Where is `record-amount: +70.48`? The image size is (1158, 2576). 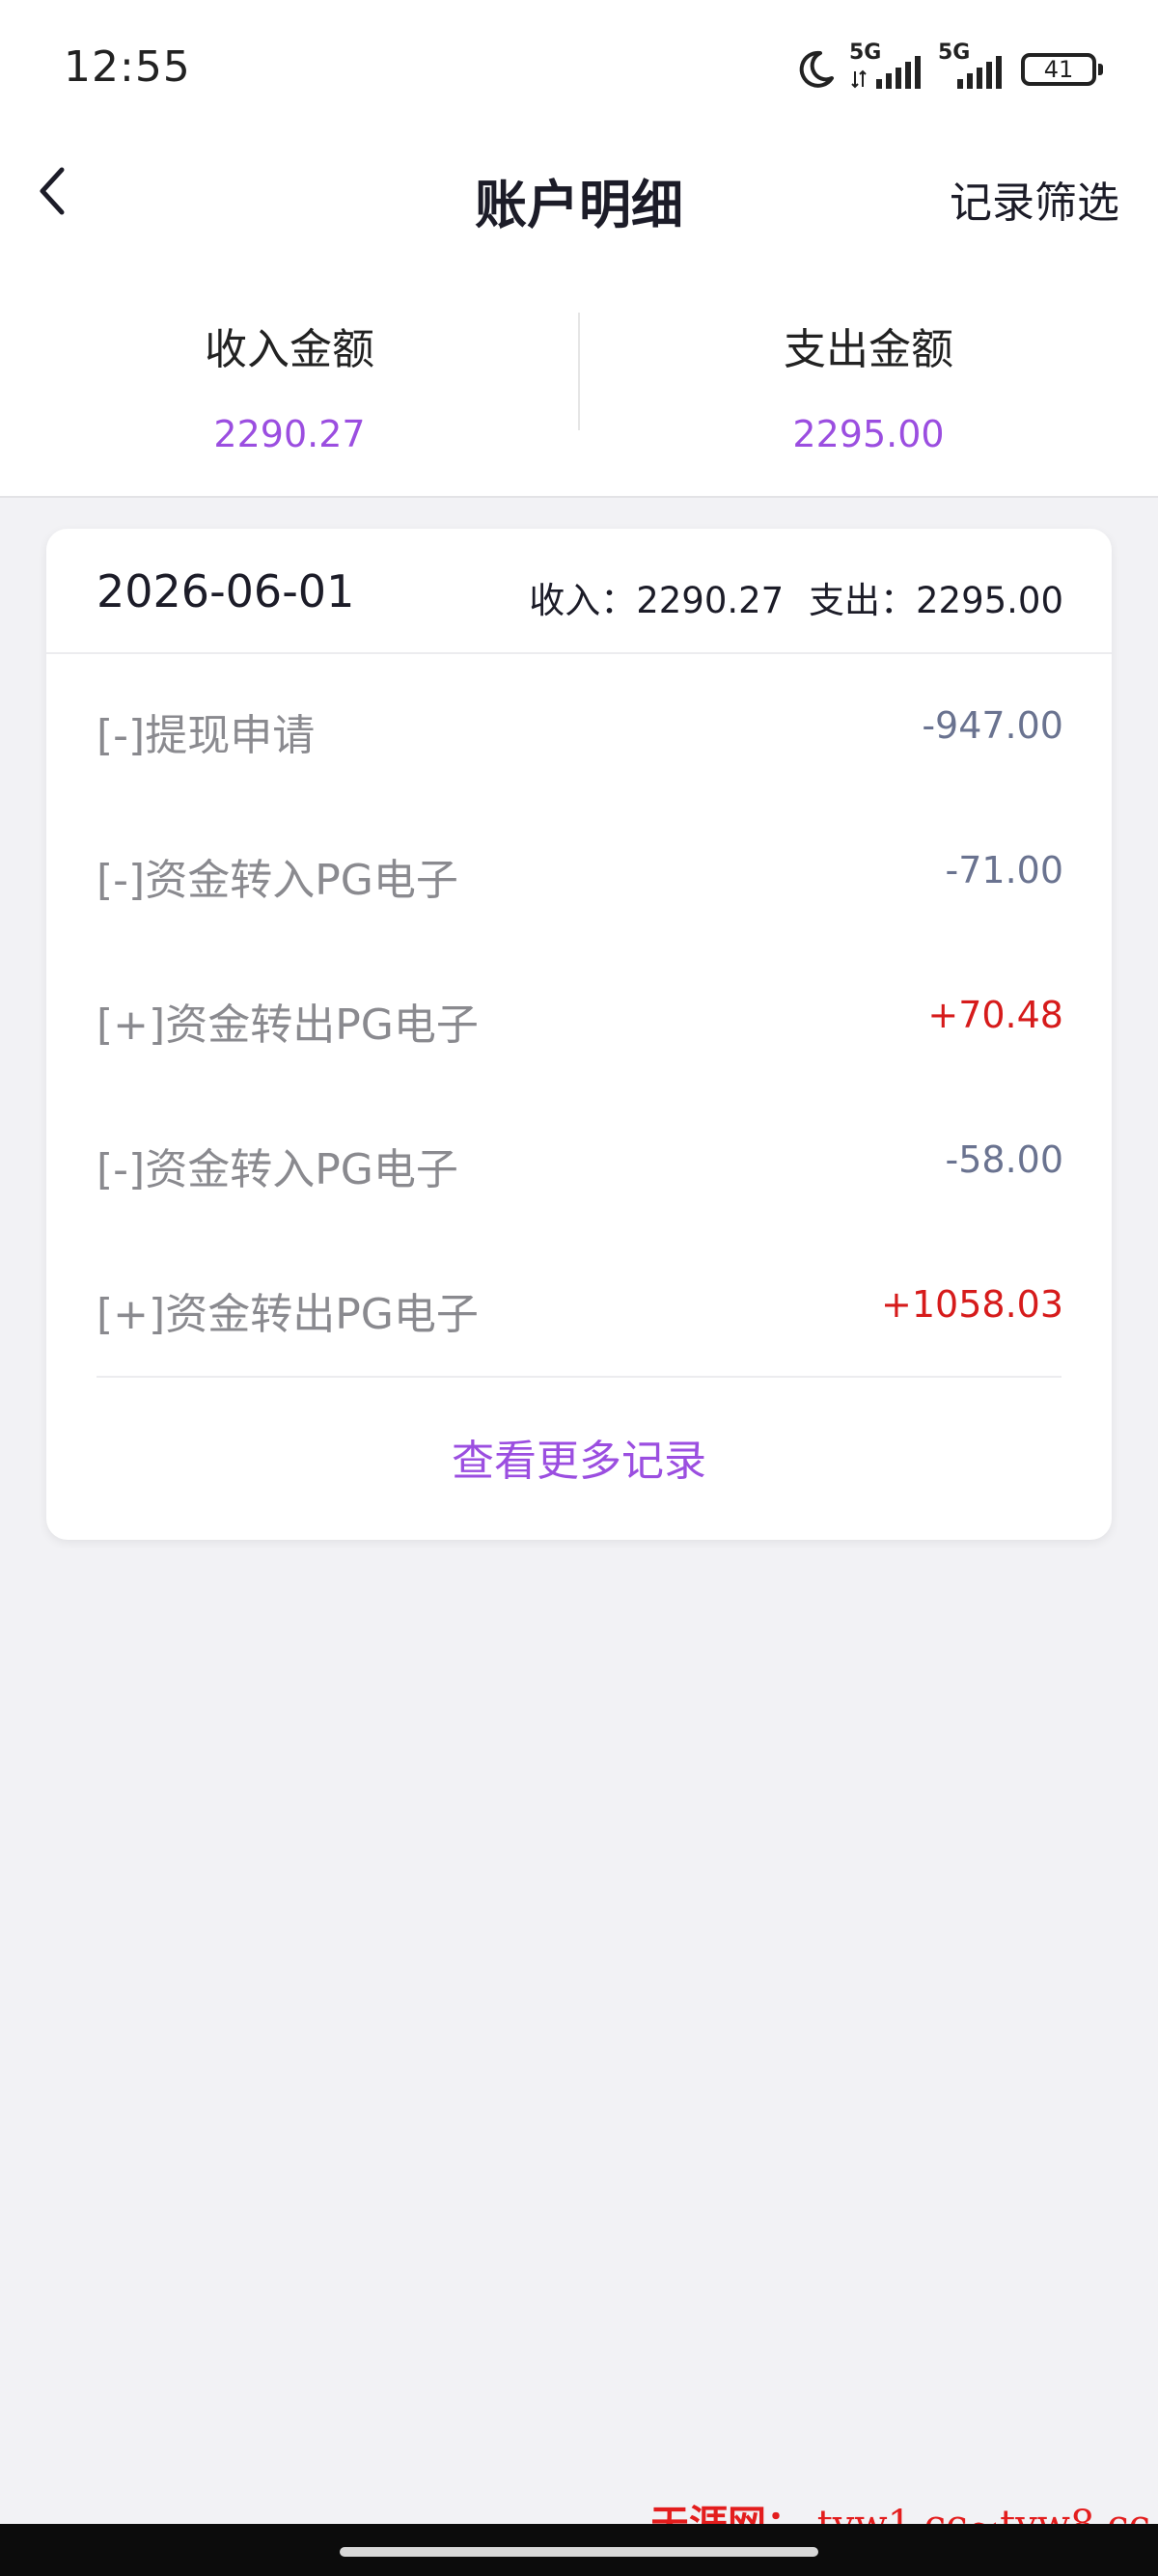 record-amount: +70.48 is located at coordinates (995, 1015).